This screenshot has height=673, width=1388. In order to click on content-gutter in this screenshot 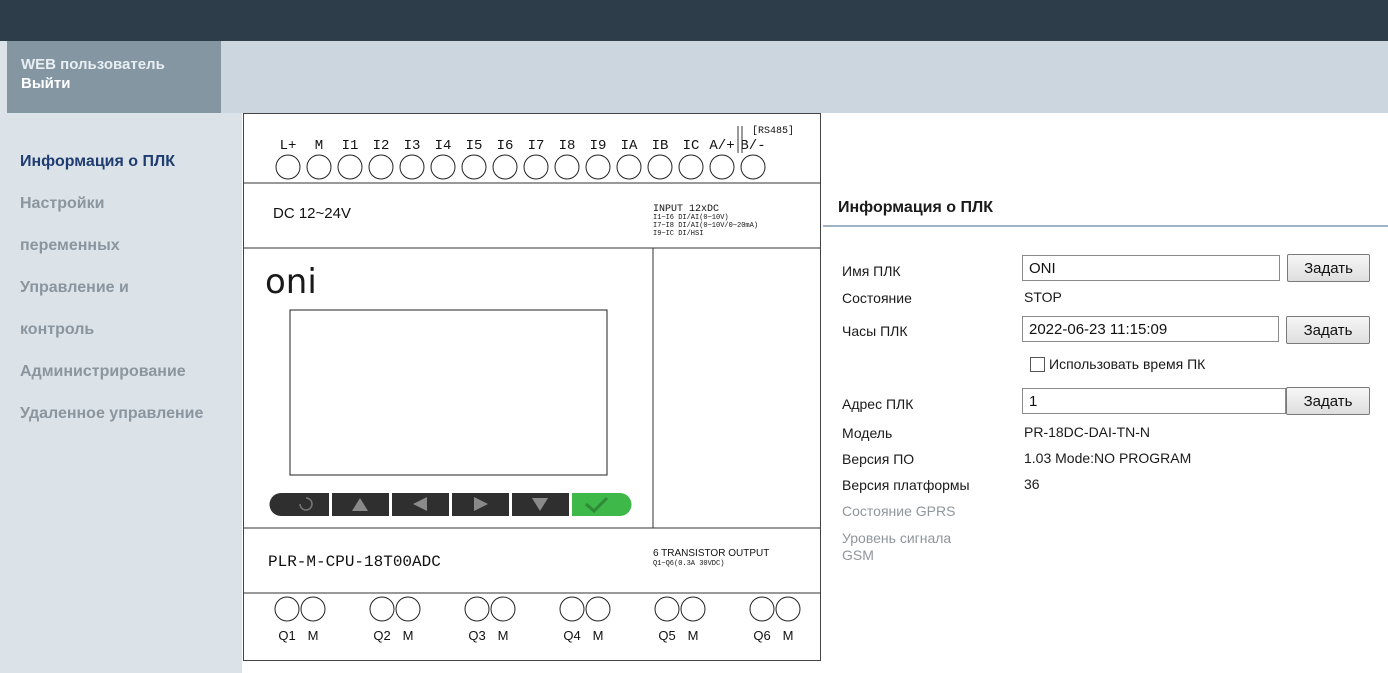, I will do `click(231, 393)`.